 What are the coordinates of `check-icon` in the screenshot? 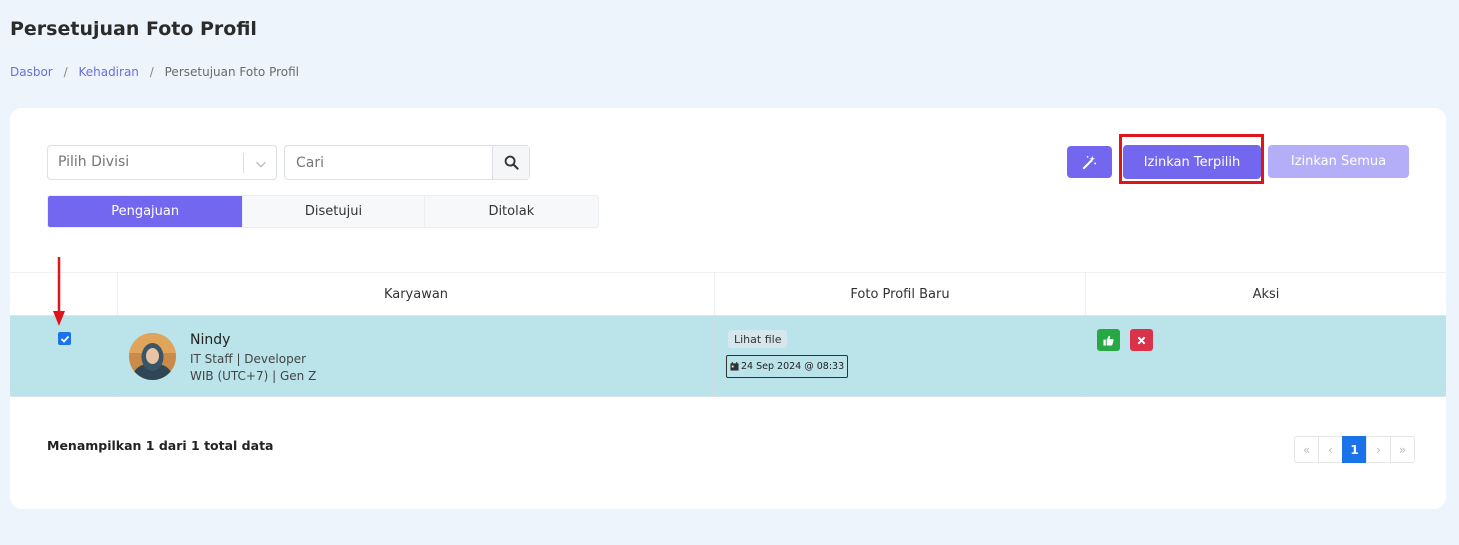 It's located at (64, 339).